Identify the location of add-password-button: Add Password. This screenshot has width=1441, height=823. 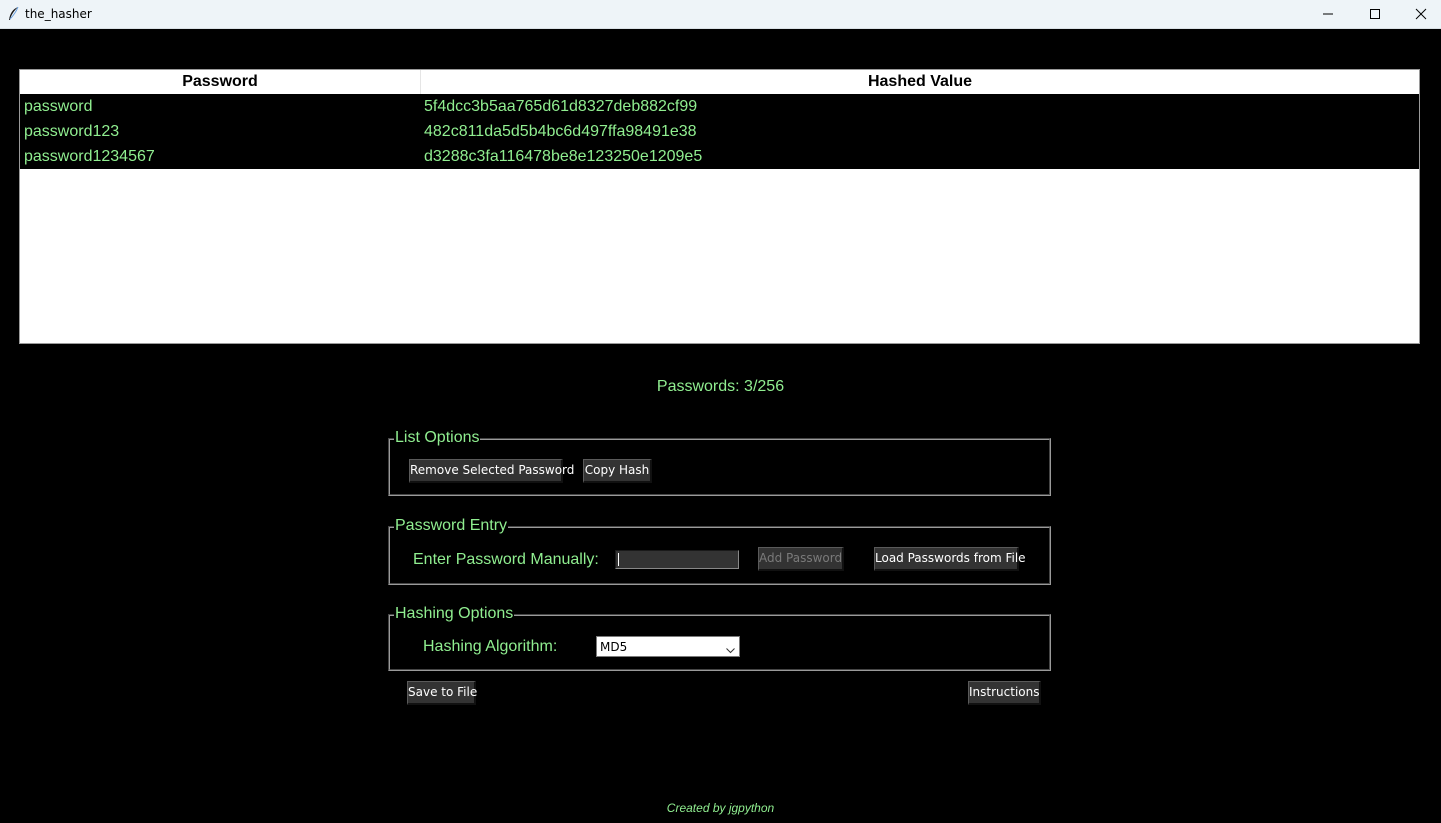
(801, 559).